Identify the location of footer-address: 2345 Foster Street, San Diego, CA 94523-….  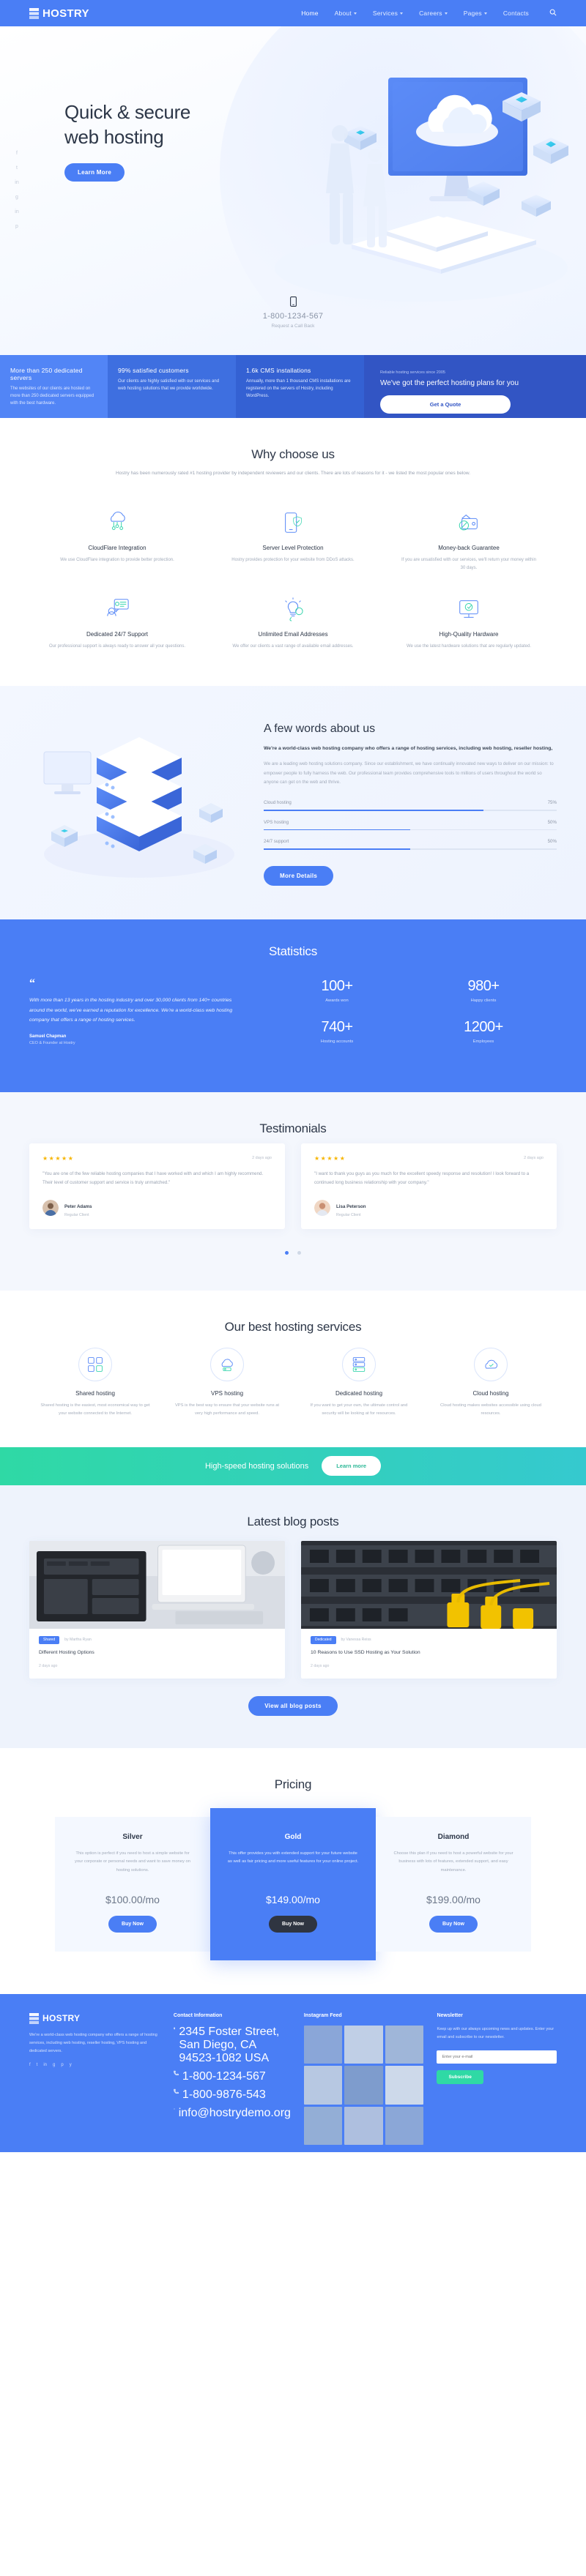
(230, 2044).